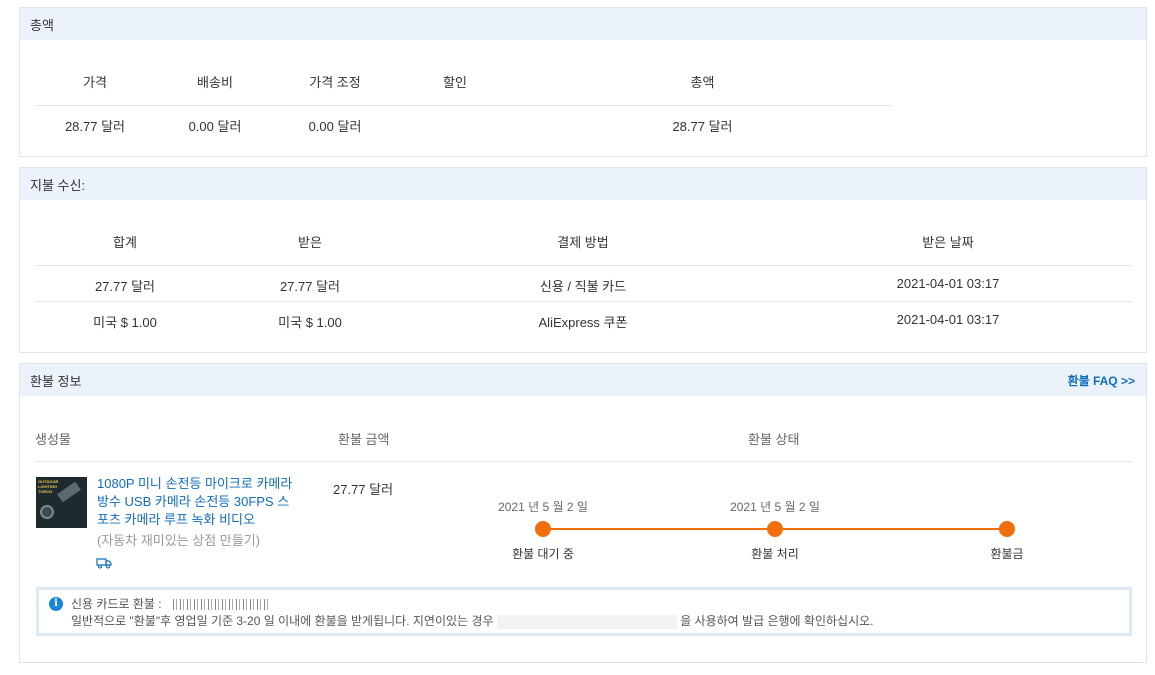 The height and width of the screenshot is (675, 1155). I want to click on timeline-date-1: 2021 년 5 월 2 일, so click(543, 507).